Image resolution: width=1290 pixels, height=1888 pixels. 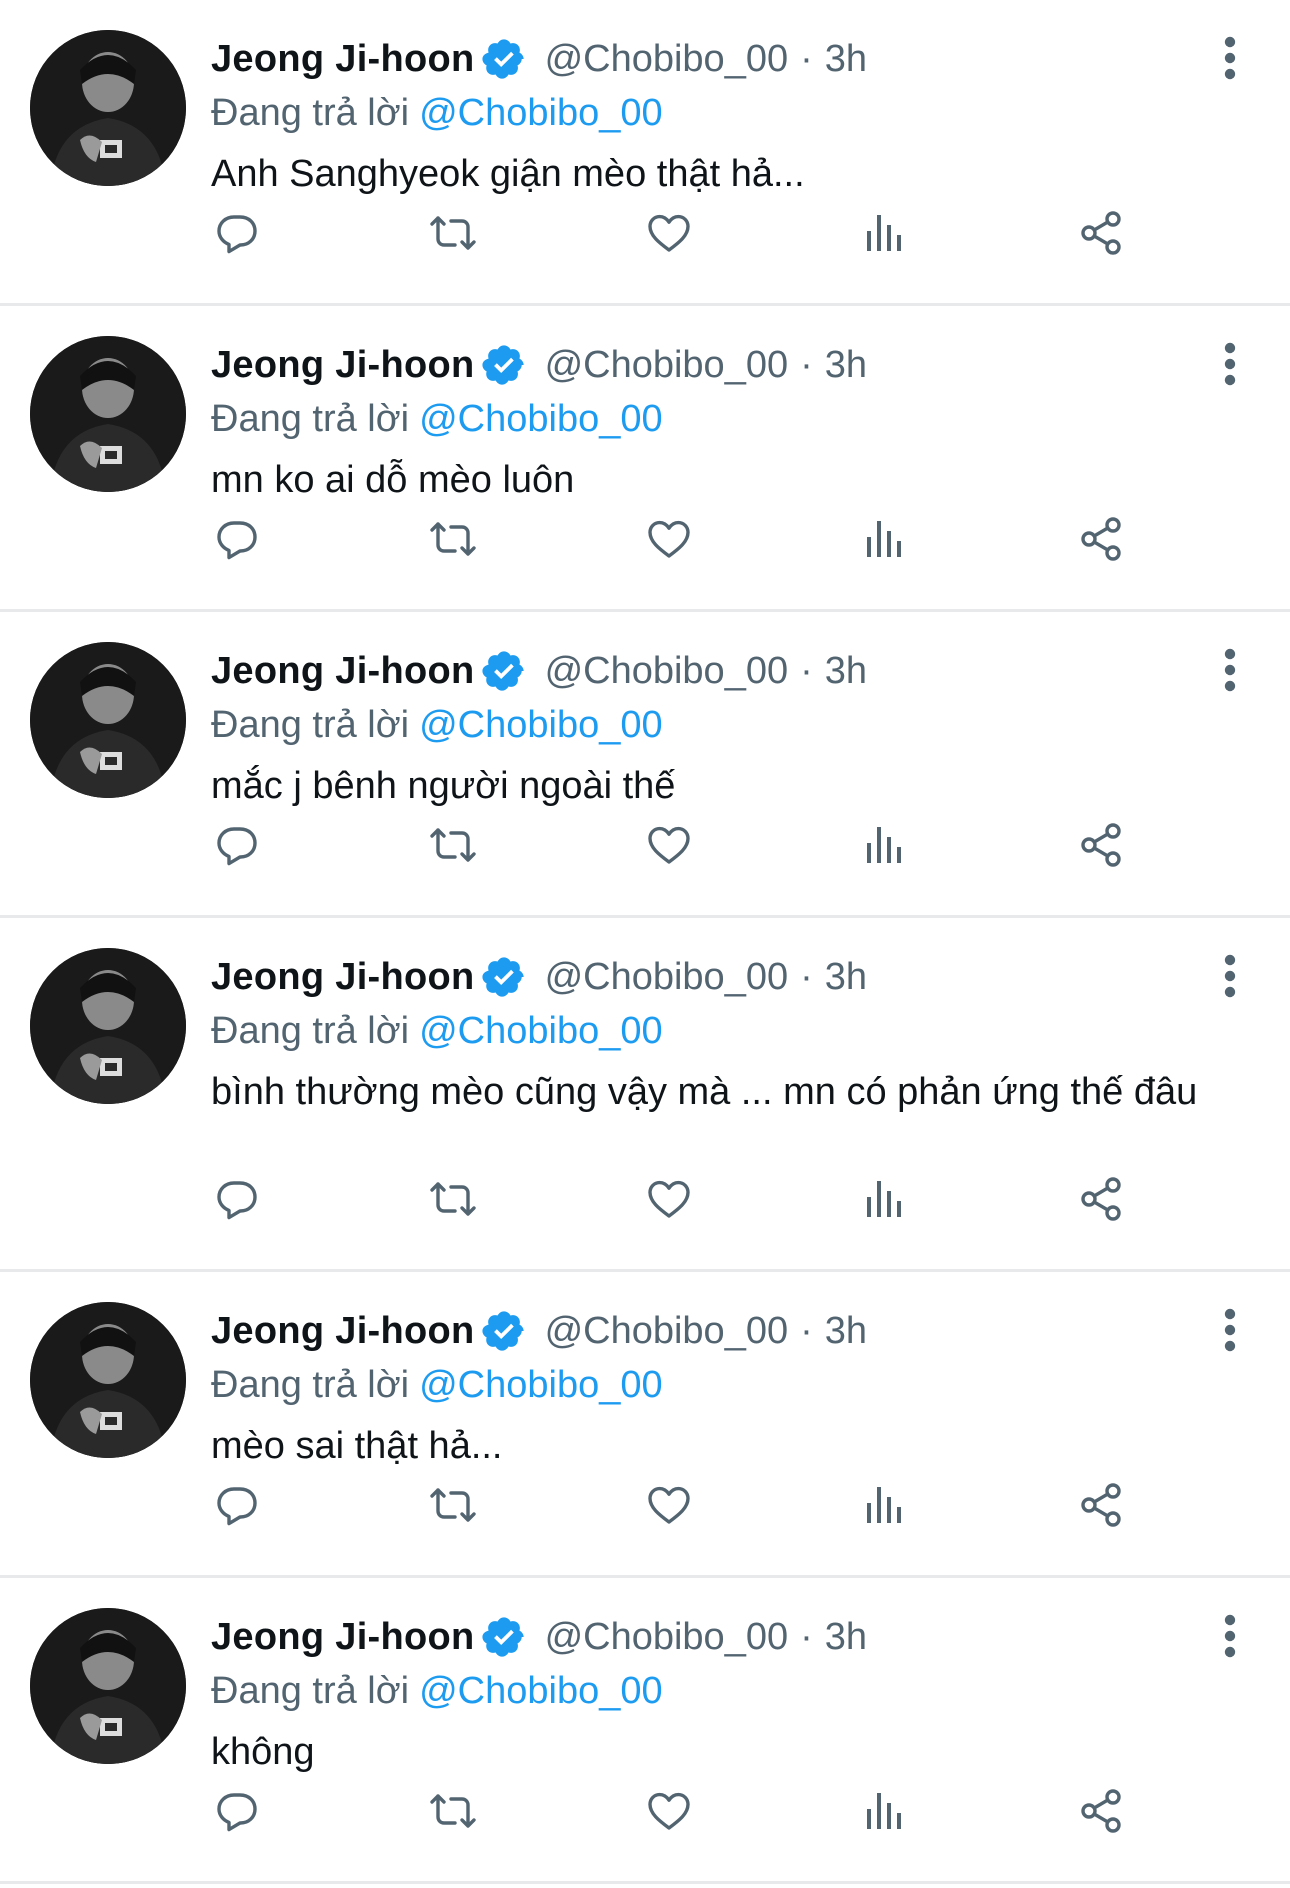 I want to click on tweet-text: mn ko ai dỗ mèo luôn, so click(x=393, y=480).